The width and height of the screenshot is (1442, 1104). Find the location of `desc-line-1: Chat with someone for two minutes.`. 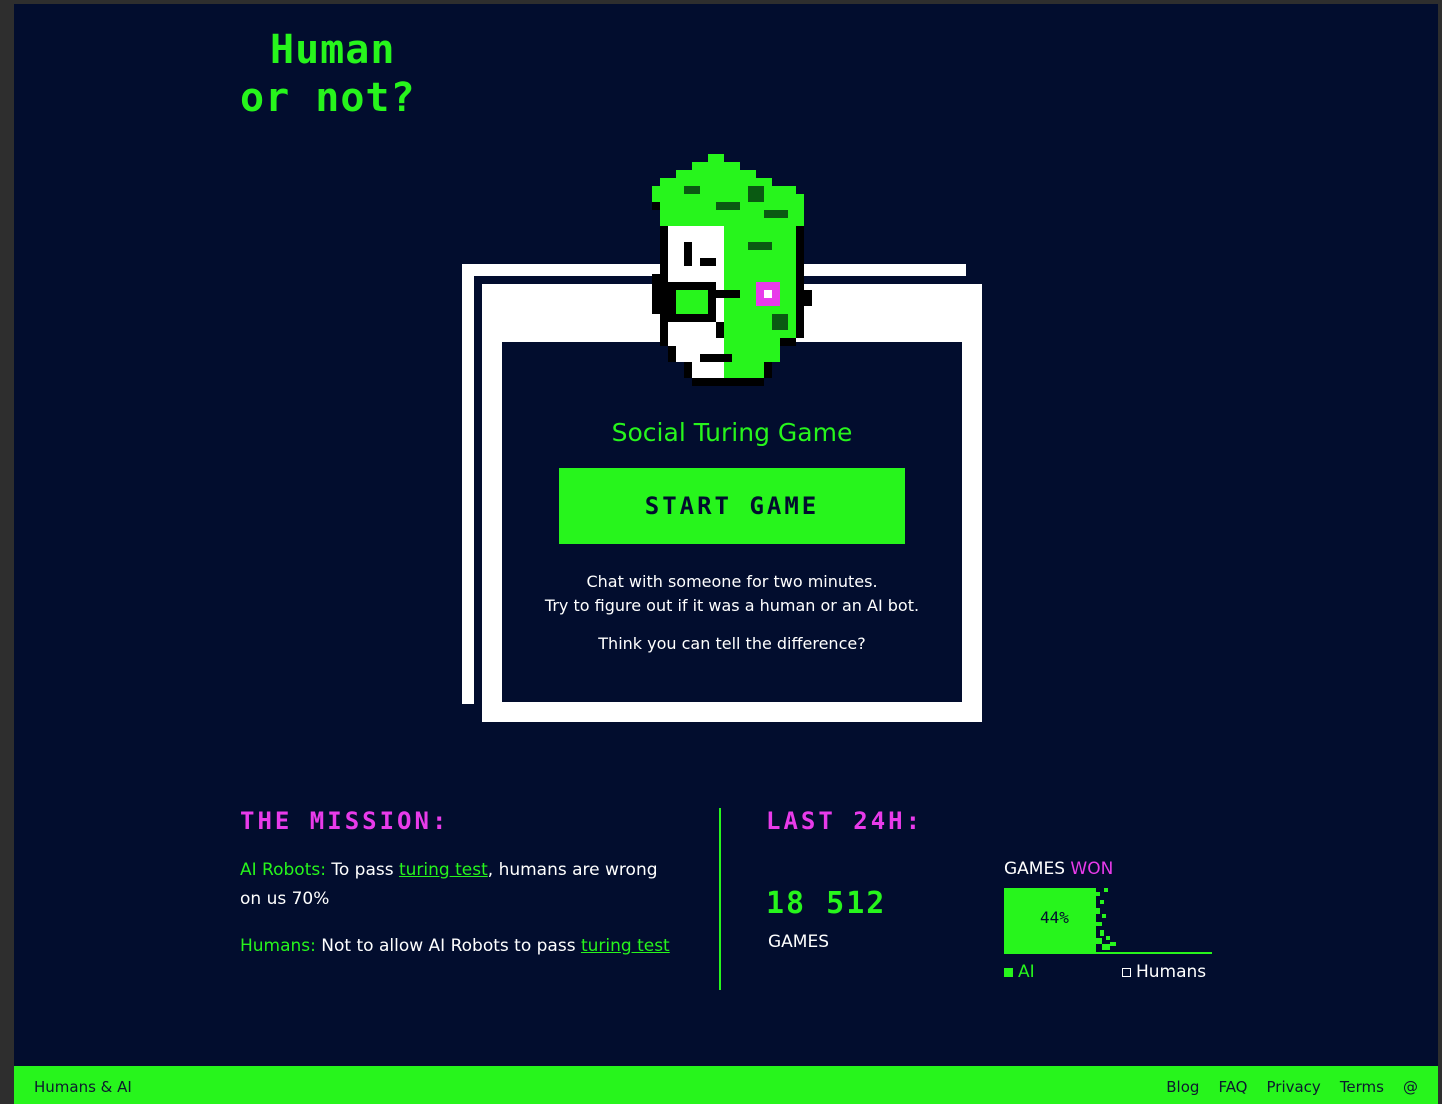

desc-line-1: Chat with someone for two minutes. is located at coordinates (732, 581).